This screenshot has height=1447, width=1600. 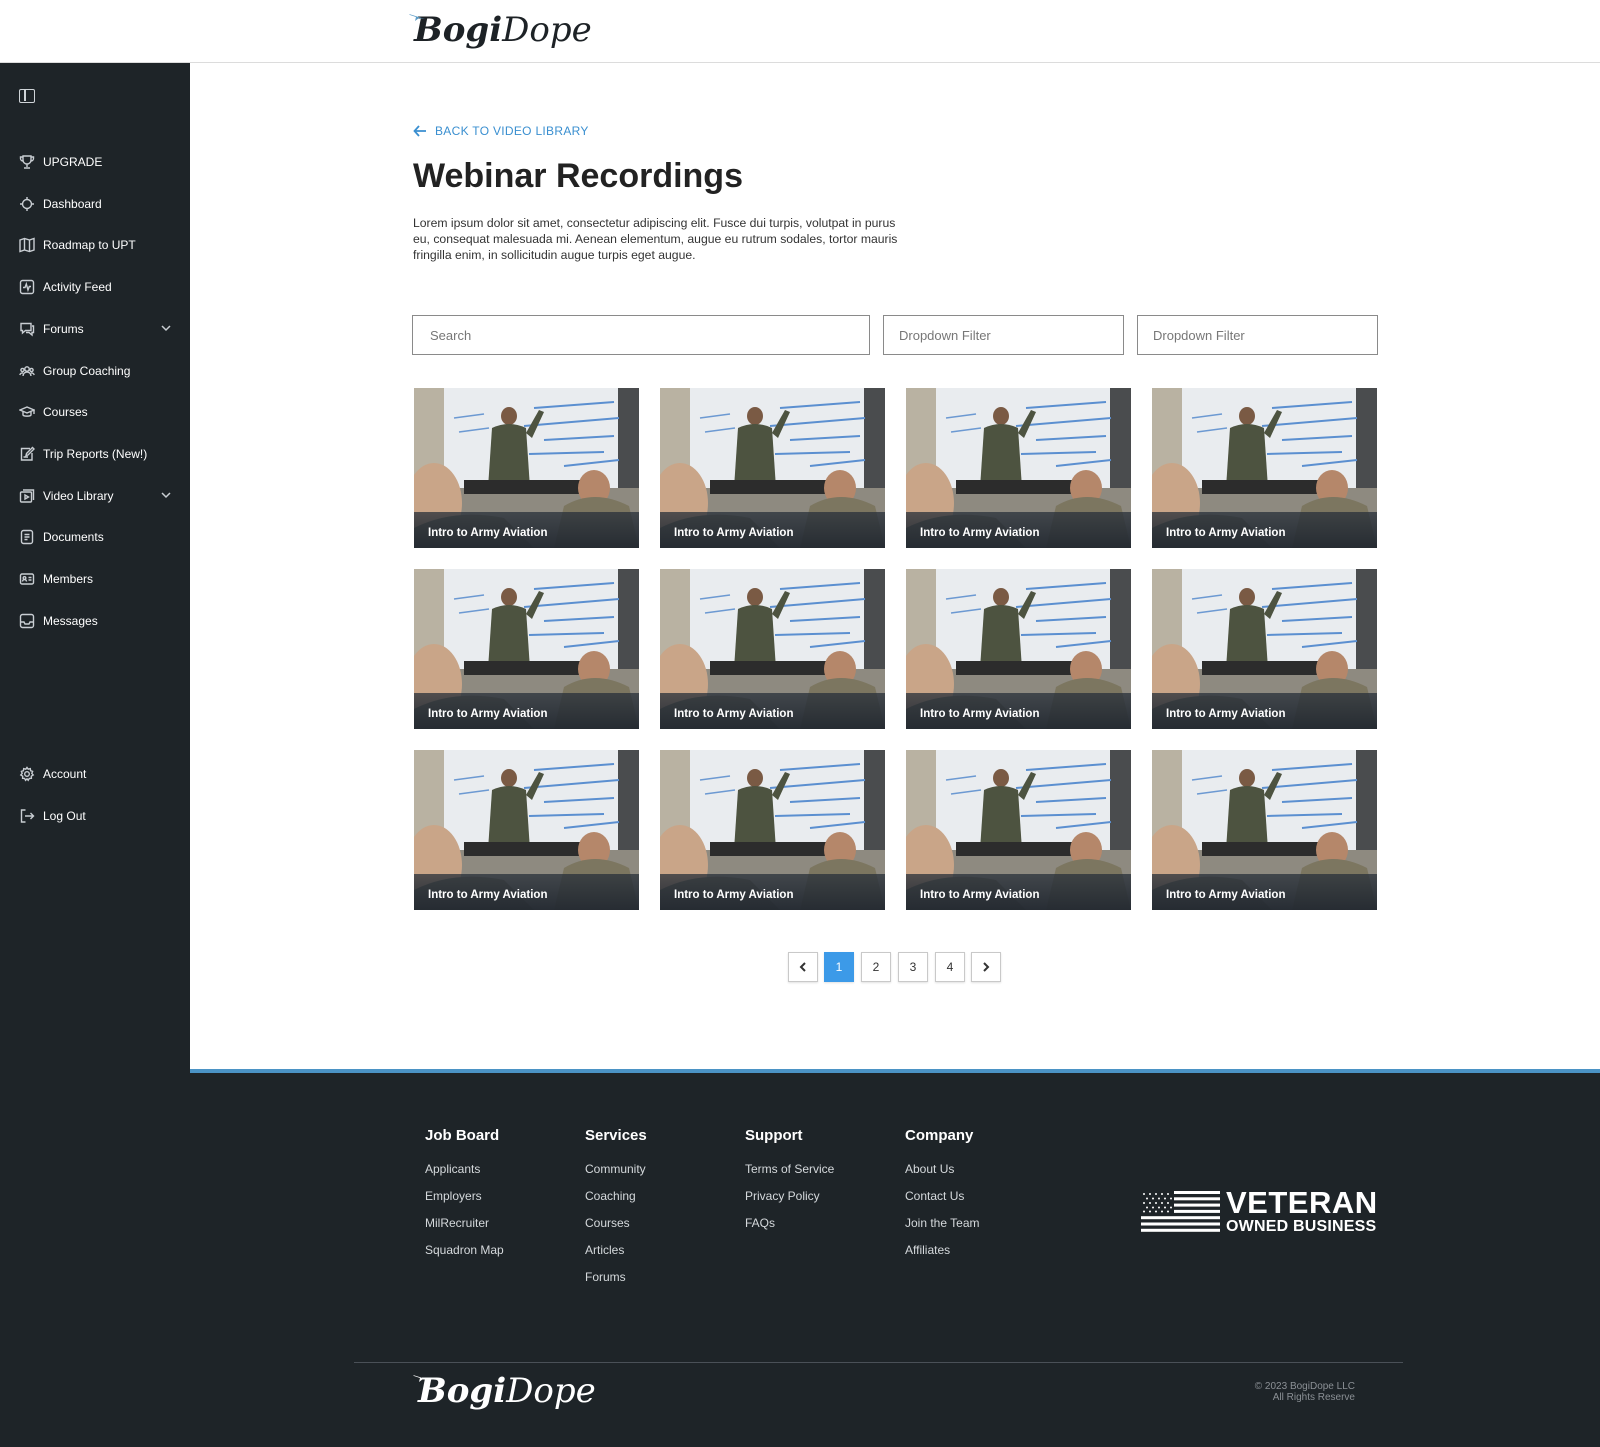 I want to click on footer-link: Applicants, so click(x=464, y=1169).